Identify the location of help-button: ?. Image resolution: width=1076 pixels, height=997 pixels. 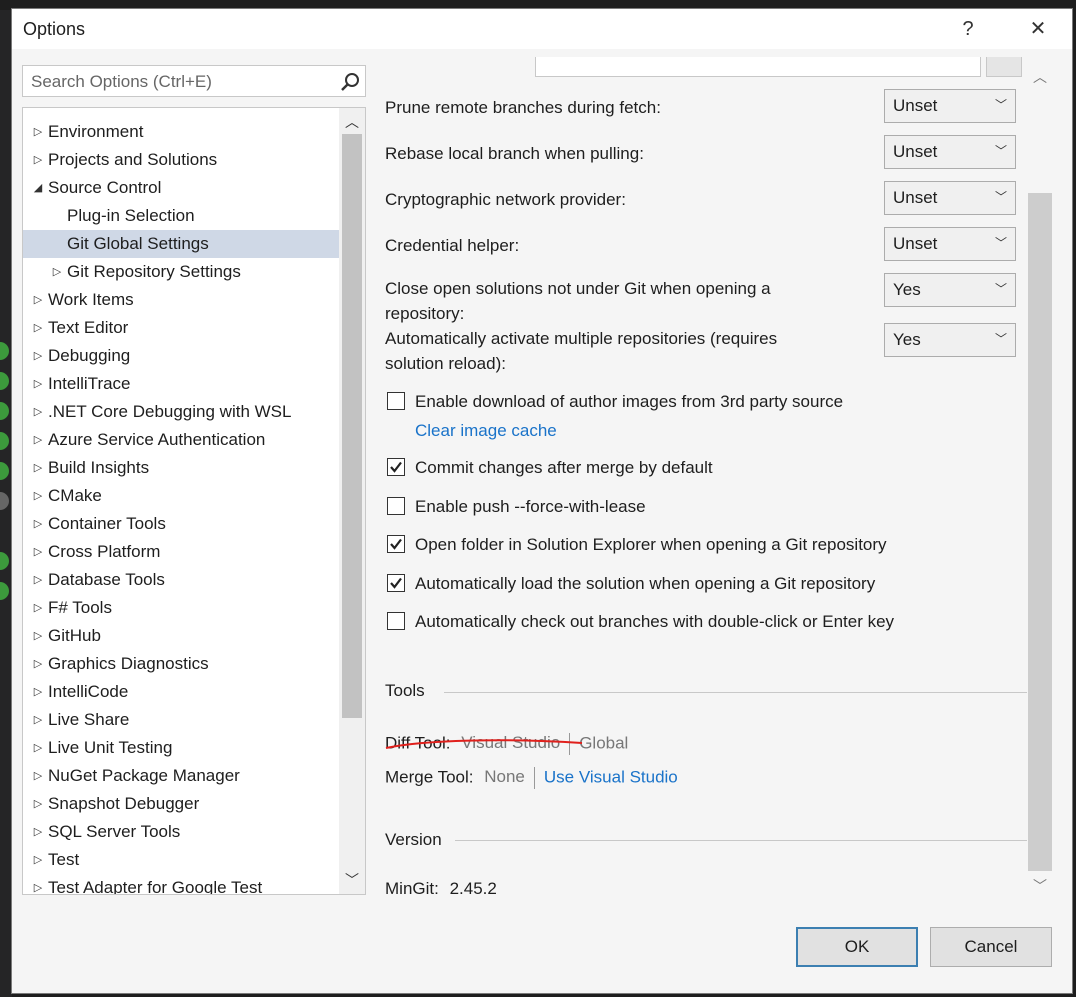
(968, 29).